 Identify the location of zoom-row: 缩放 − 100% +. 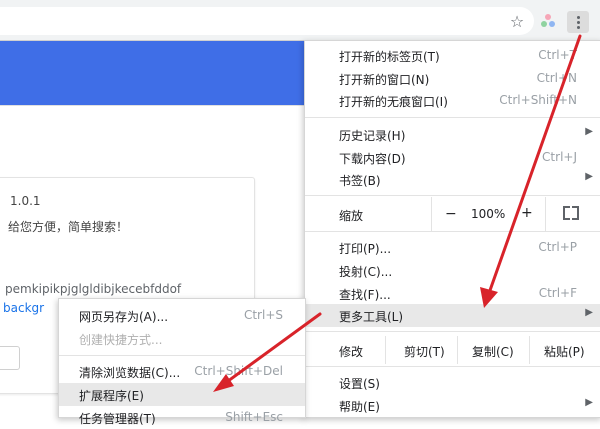
(452, 214).